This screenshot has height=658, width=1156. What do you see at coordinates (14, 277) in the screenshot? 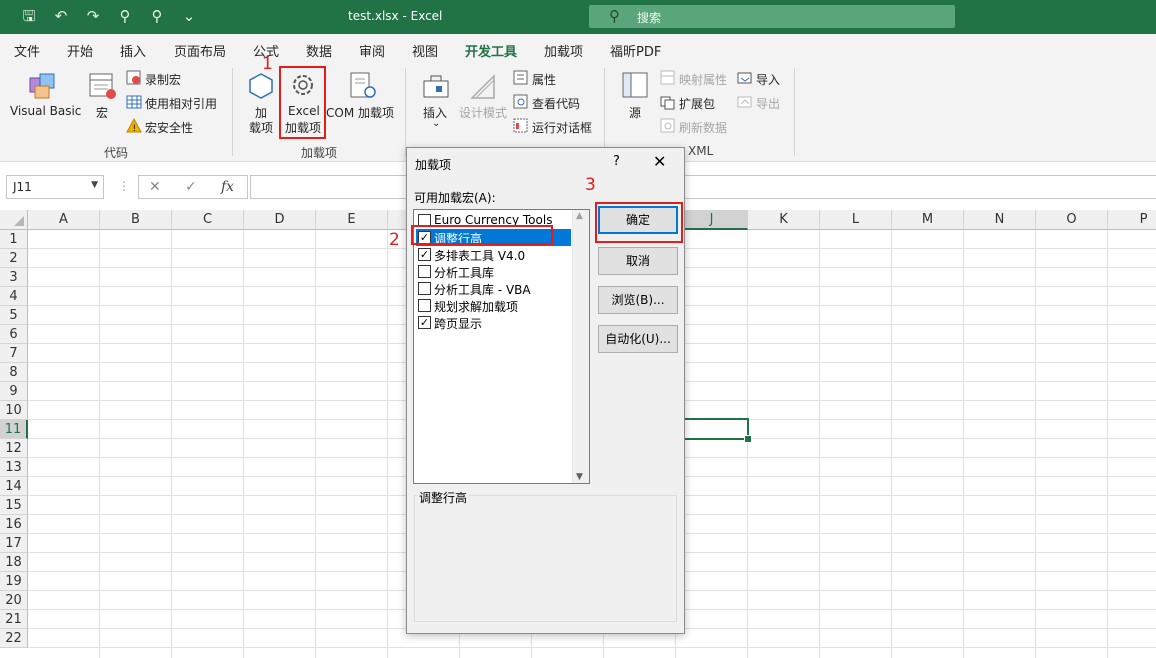
I see `row-header: 3` at bounding box center [14, 277].